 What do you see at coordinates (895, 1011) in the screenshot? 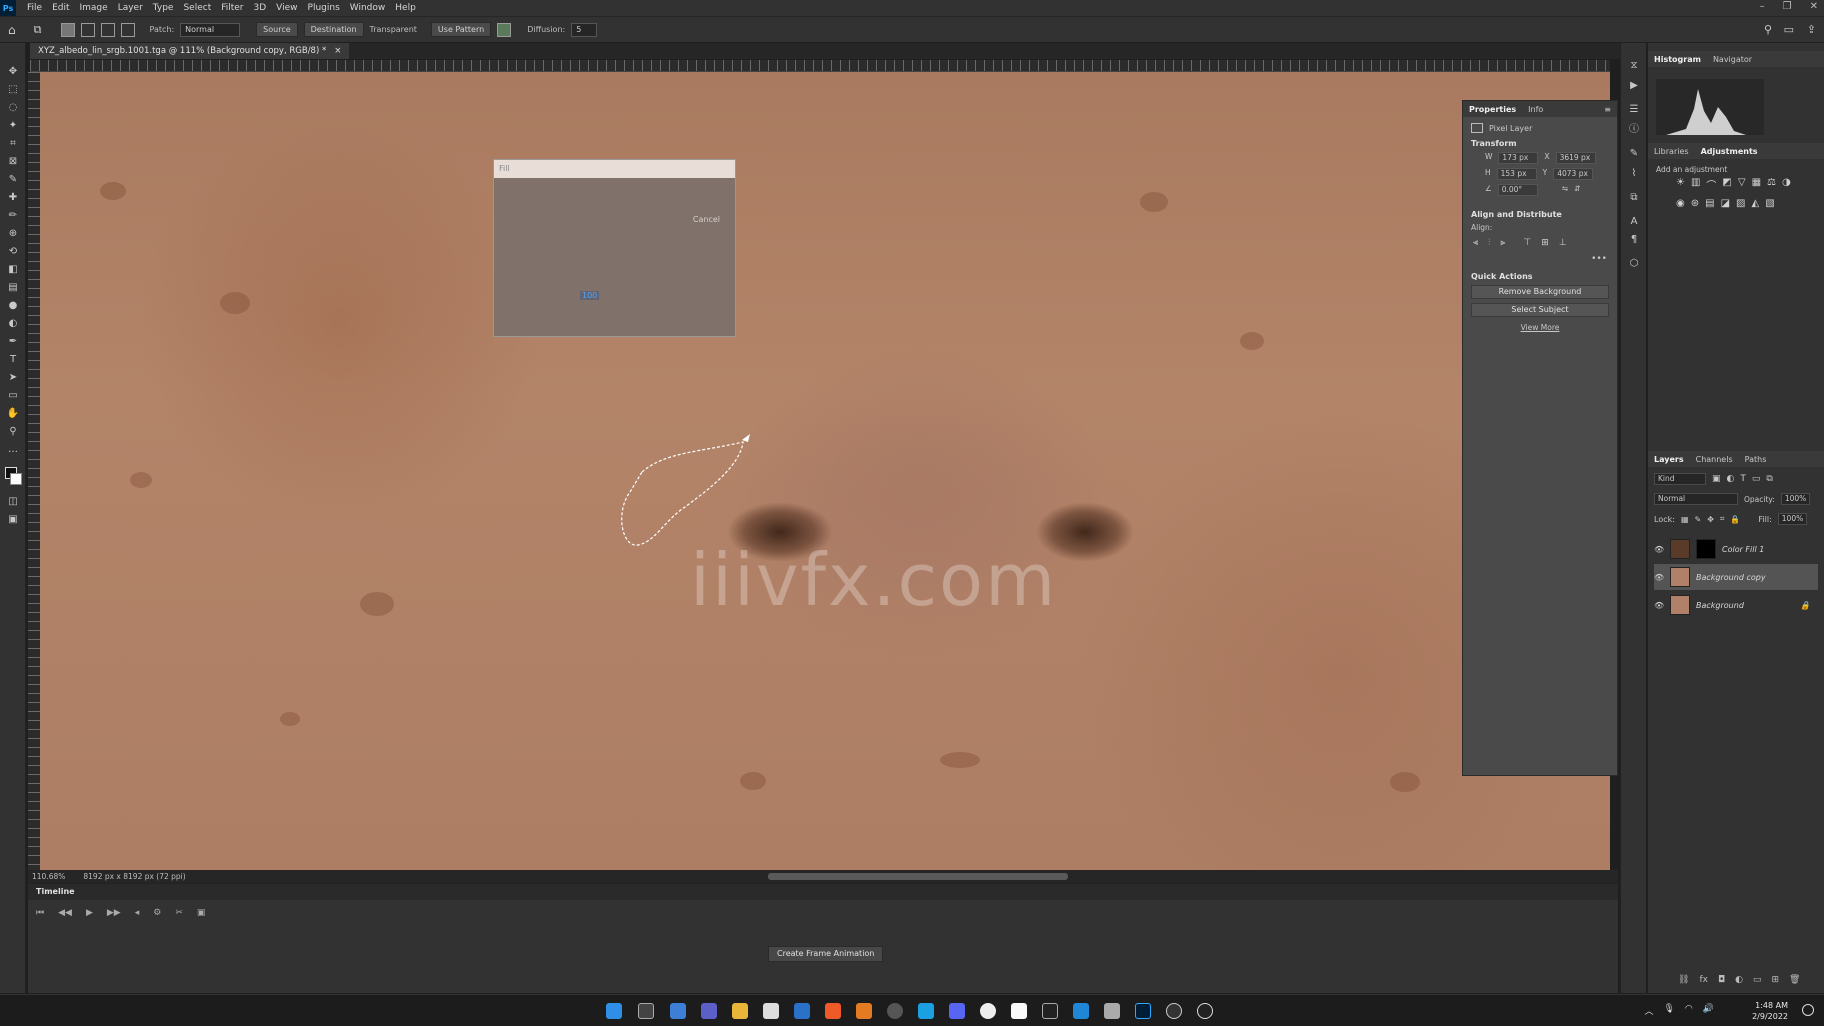
I see `obs-icon` at bounding box center [895, 1011].